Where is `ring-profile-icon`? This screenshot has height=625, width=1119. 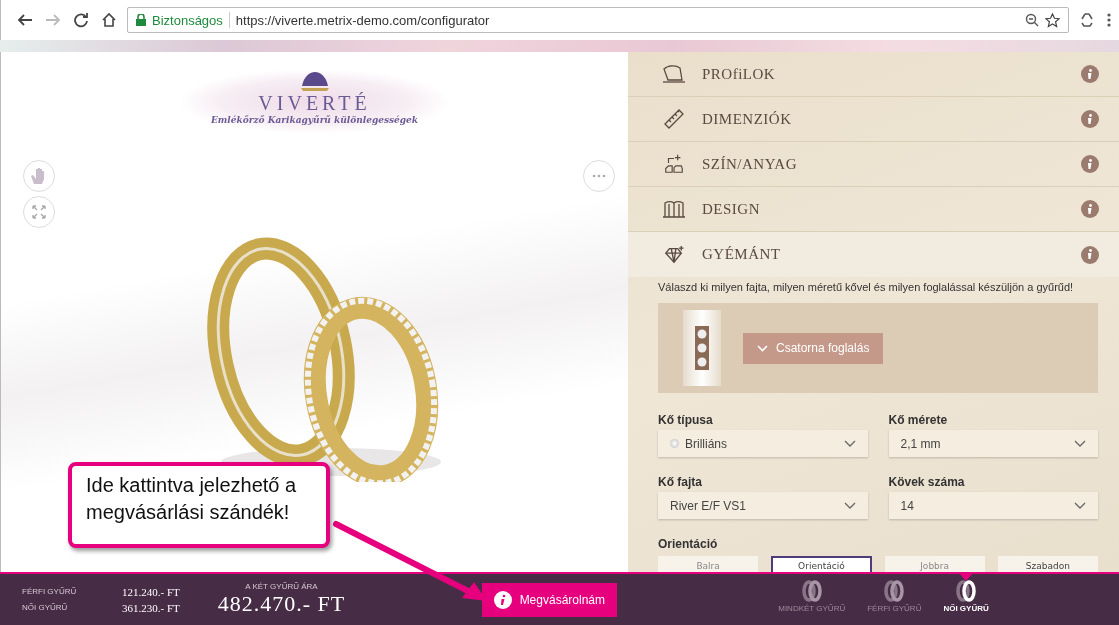 ring-profile-icon is located at coordinates (674, 74).